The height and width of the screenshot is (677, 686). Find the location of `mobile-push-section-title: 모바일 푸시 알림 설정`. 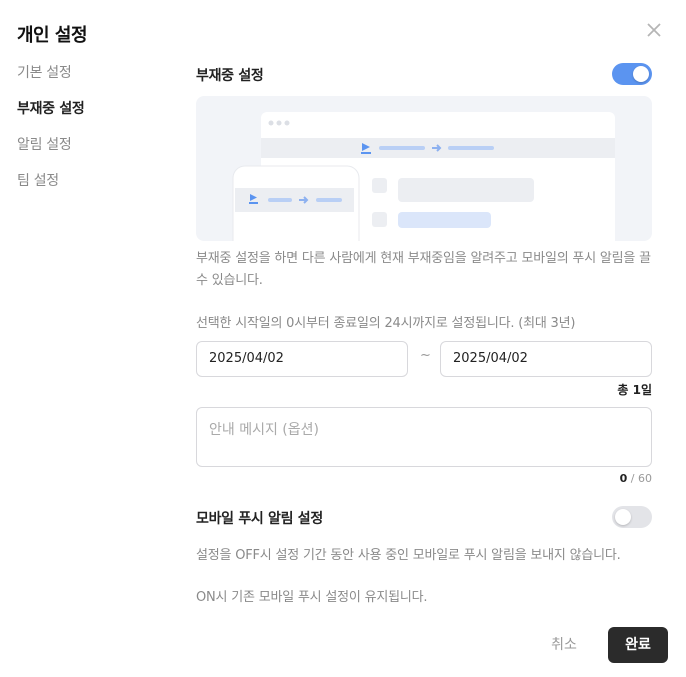

mobile-push-section-title: 모바일 푸시 알림 설정 is located at coordinates (259, 519).